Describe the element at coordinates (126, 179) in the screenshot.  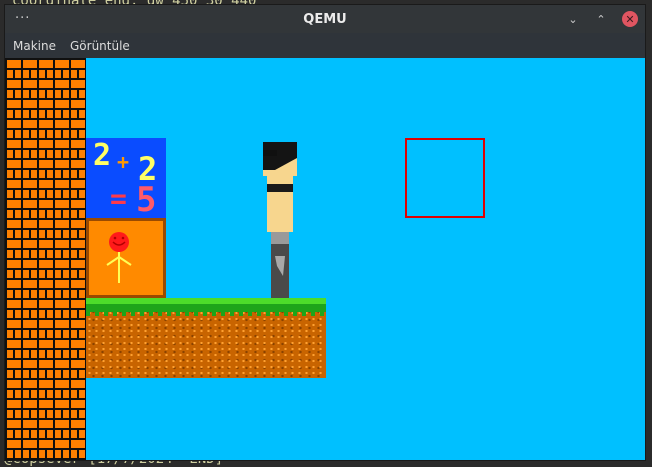
I see `math-puzzle-block: 2 + 2 = 5` at that location.